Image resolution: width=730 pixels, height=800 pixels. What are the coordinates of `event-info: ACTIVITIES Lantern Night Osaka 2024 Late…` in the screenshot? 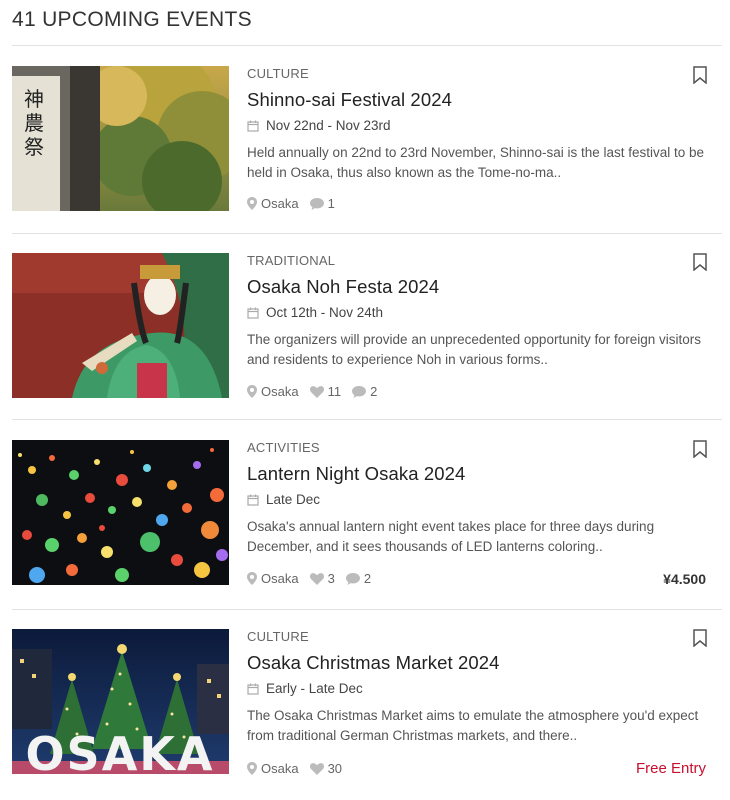 It's located at (484, 498).